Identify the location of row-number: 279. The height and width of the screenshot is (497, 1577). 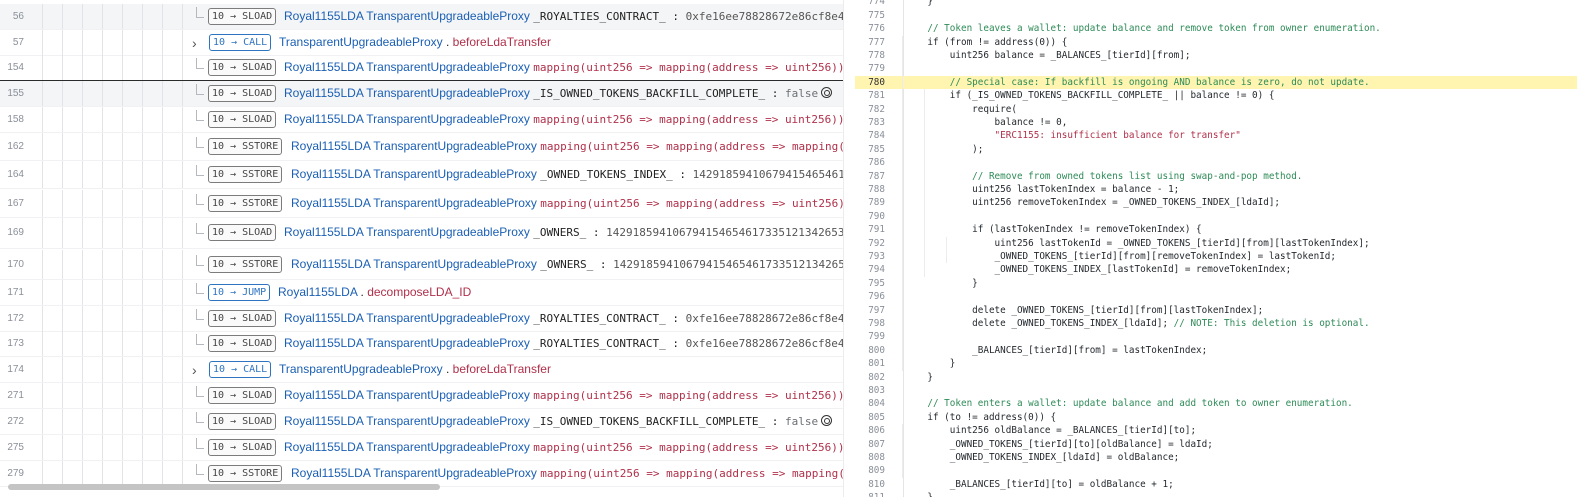
(15, 473).